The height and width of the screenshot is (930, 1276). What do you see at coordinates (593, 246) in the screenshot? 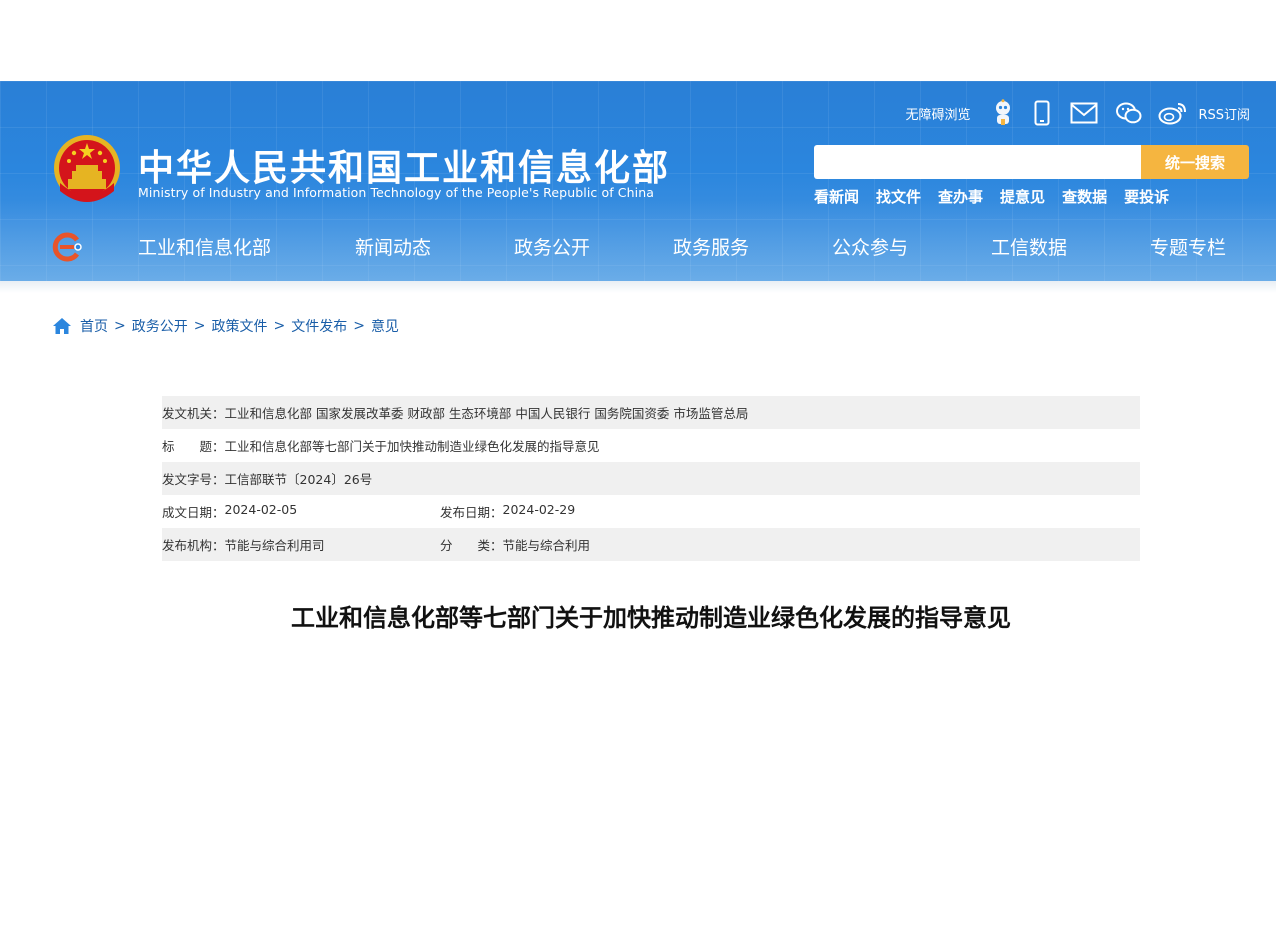
I see `nav-item-public-affairs: 政务公开` at bounding box center [593, 246].